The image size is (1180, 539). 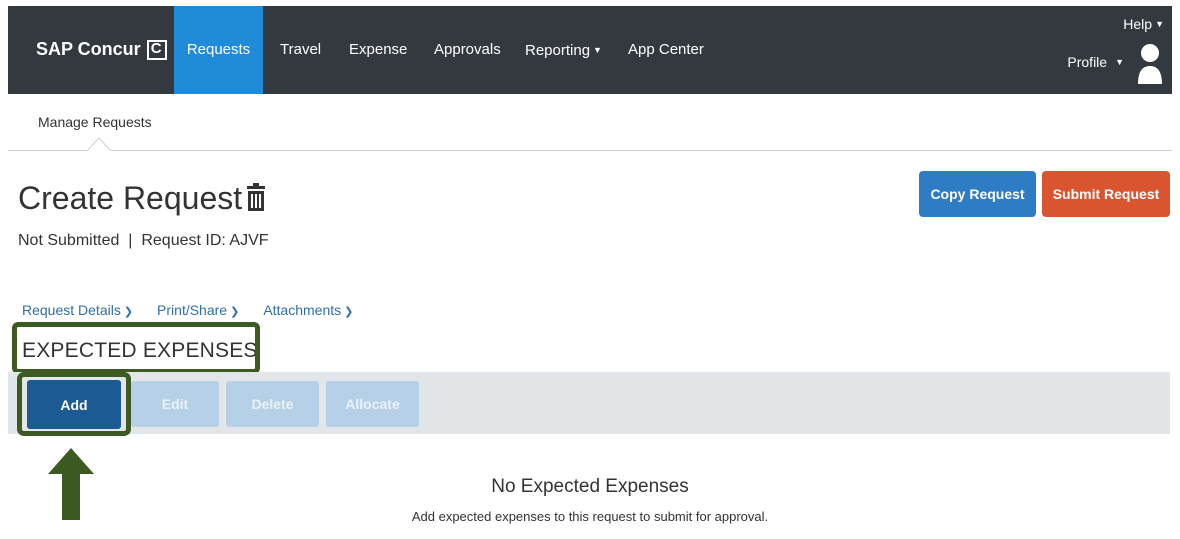 What do you see at coordinates (1150, 64) in the screenshot?
I see `user-avatar-icon` at bounding box center [1150, 64].